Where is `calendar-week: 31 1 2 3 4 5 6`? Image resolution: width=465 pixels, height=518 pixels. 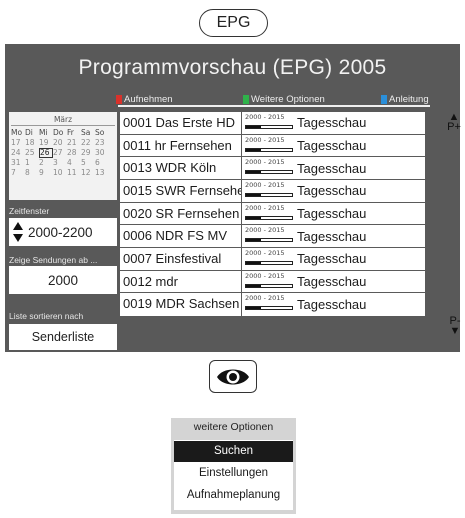
calendar-week: 31 1 2 3 4 5 6 is located at coordinates (63, 163).